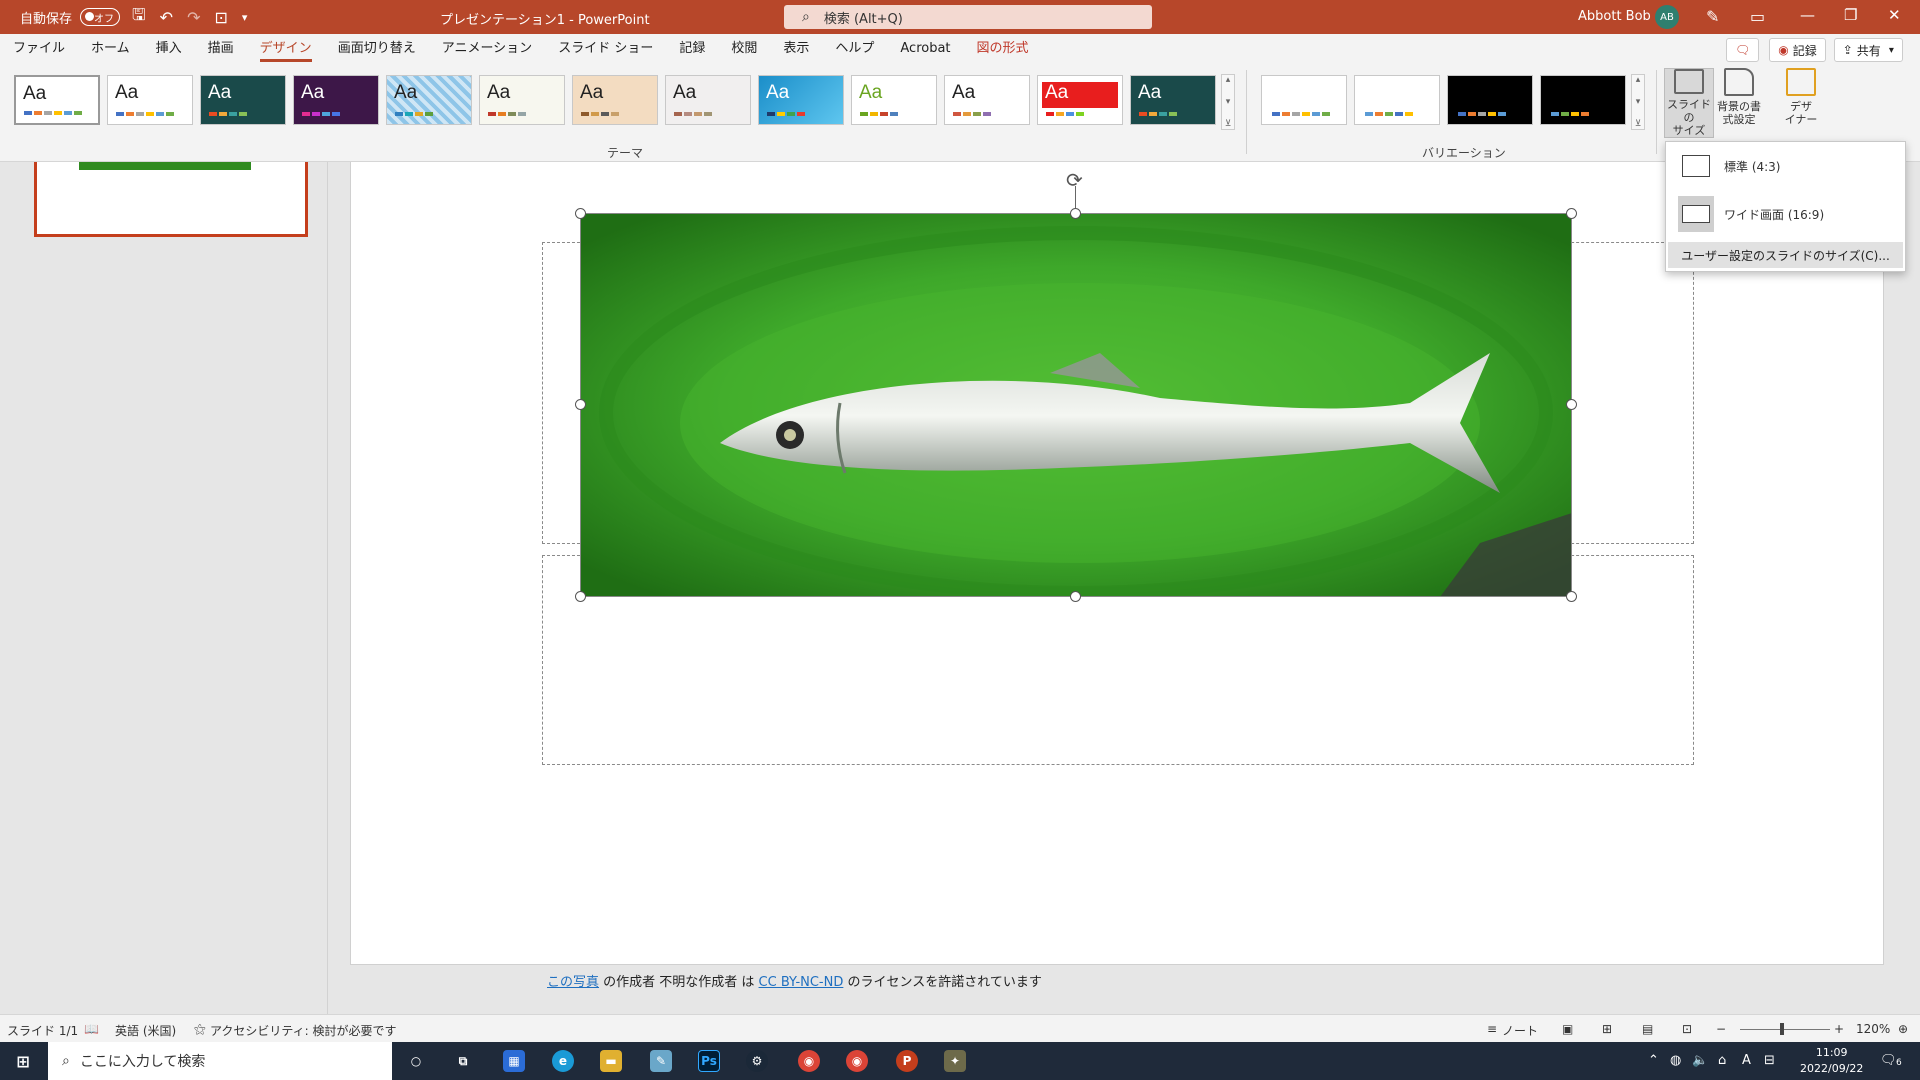  What do you see at coordinates (801, 100) in the screenshot?
I see `theme-thumb-9: Aa` at bounding box center [801, 100].